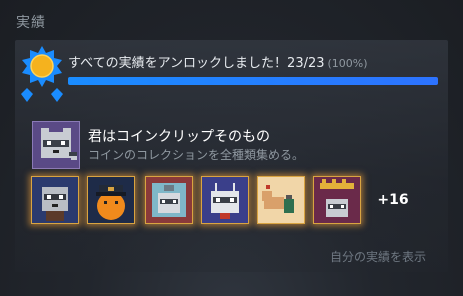  Describe the element at coordinates (169, 200) in the screenshot. I see `raccoon-trash-icon` at that location.